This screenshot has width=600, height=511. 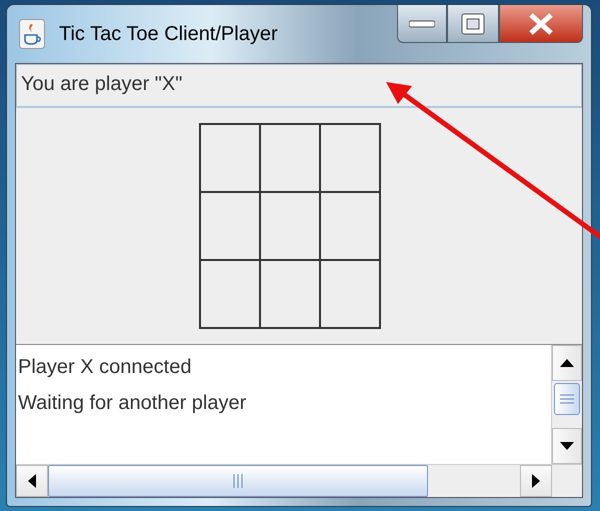 I want to click on scroll-right-button, so click(x=536, y=481).